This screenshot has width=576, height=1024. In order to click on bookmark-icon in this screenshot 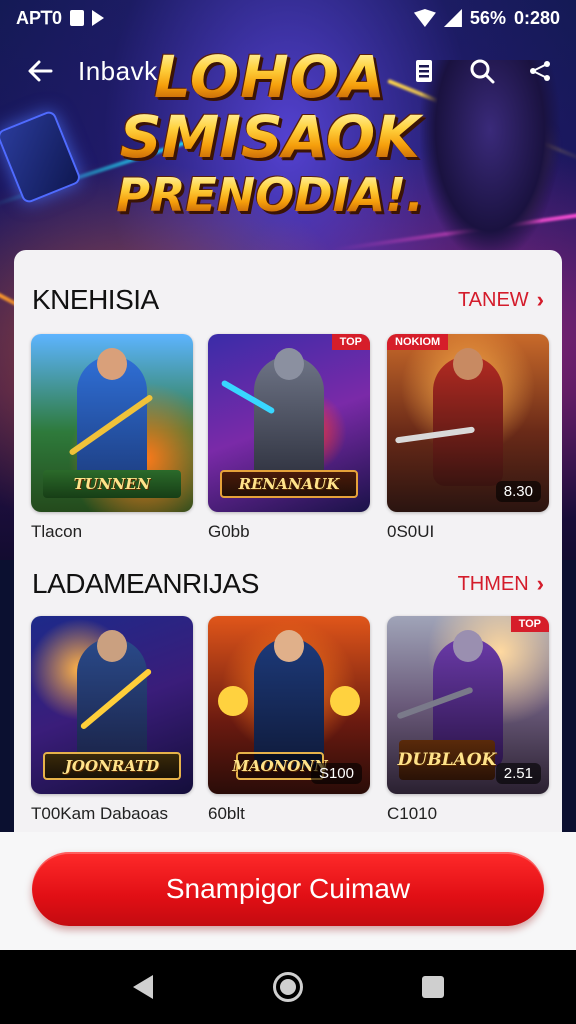, I will do `click(424, 71)`.